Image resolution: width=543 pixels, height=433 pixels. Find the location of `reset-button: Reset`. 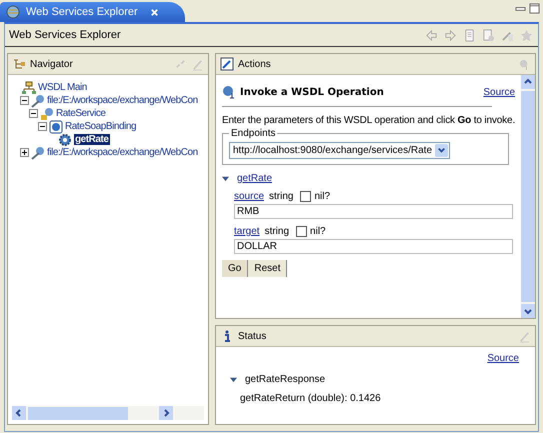

reset-button: Reset is located at coordinates (268, 268).